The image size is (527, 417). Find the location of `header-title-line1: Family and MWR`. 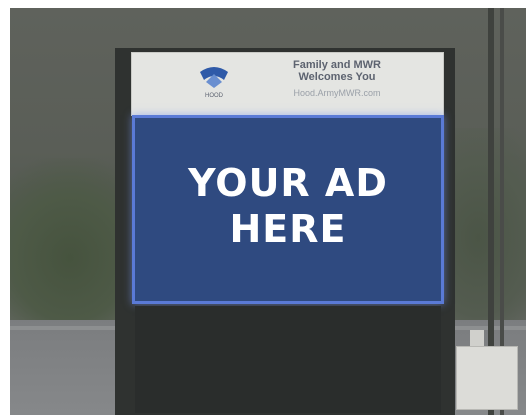

header-title-line1: Family and MWR is located at coordinates (336, 65).